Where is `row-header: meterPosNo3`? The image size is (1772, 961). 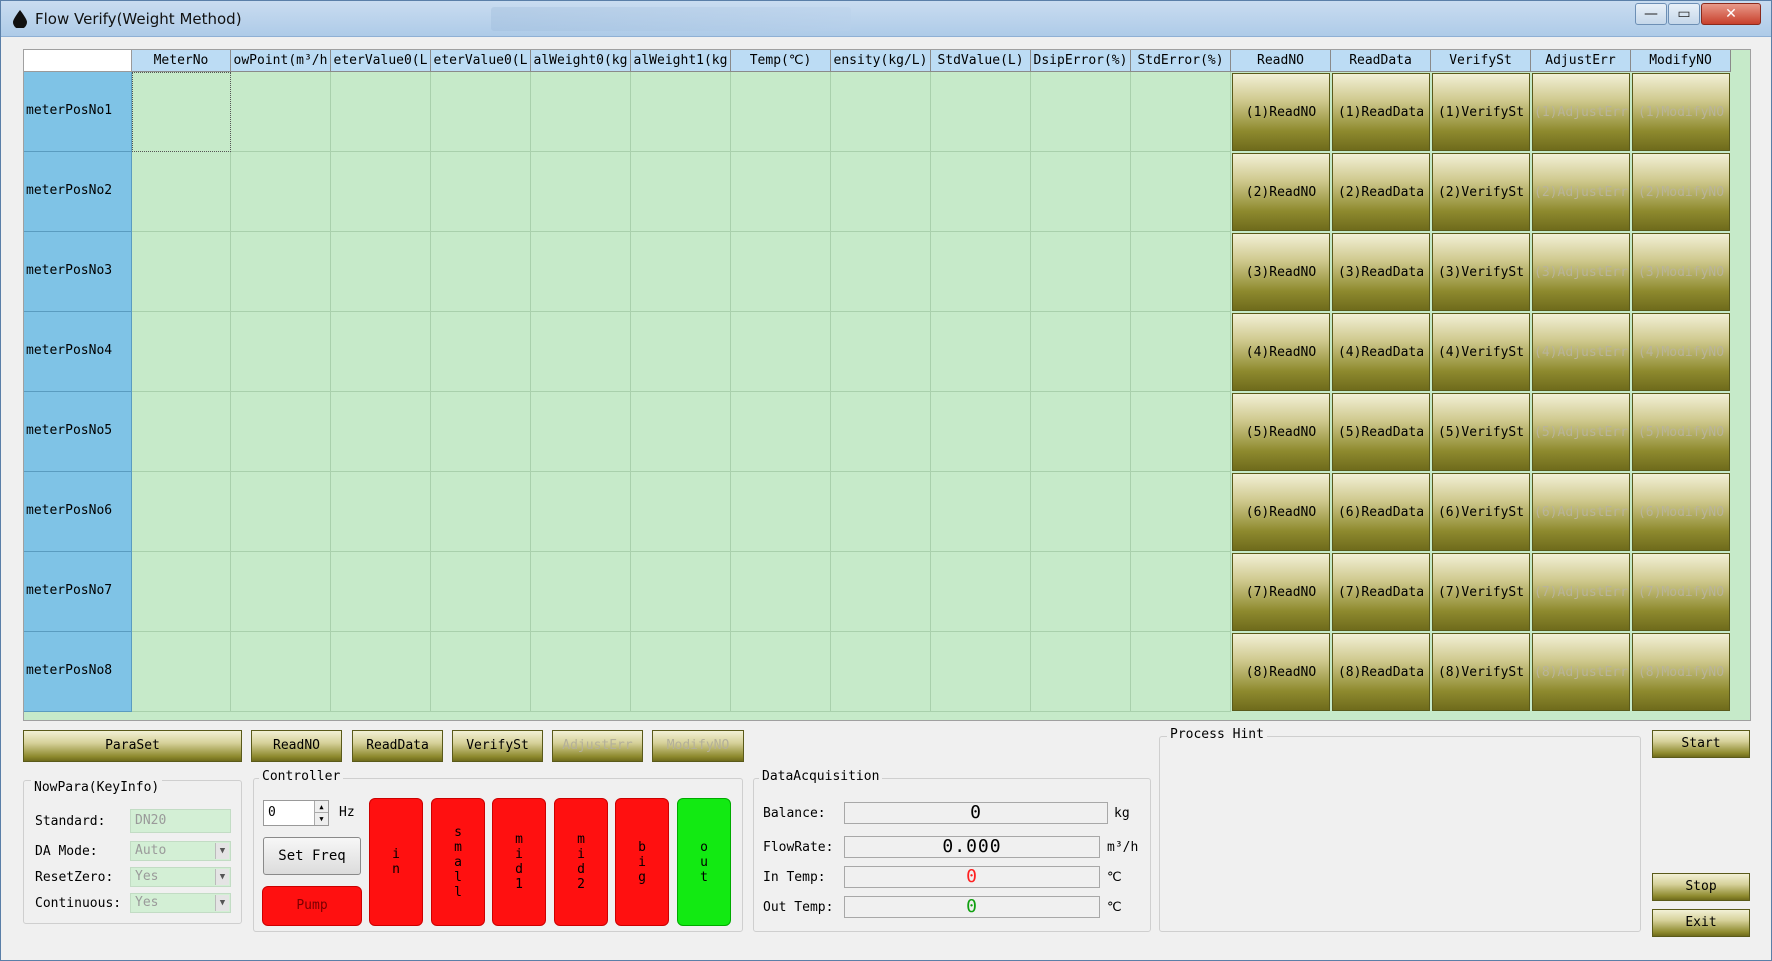
row-header: meterPosNo3 is located at coordinates (78, 272).